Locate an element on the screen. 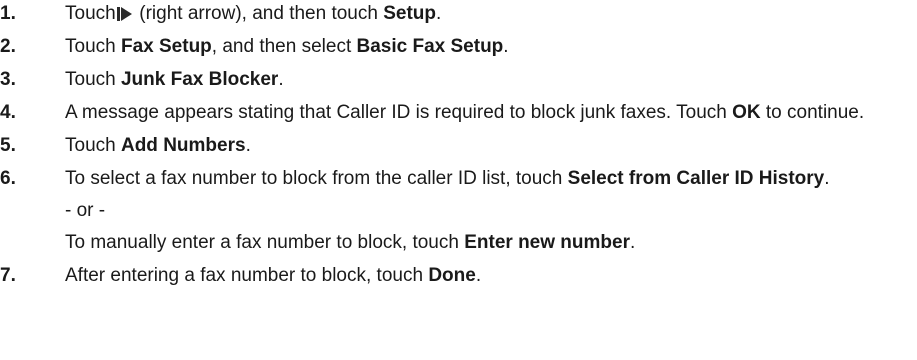 The width and height of the screenshot is (917, 360). step-number: 5. is located at coordinates (8, 145).